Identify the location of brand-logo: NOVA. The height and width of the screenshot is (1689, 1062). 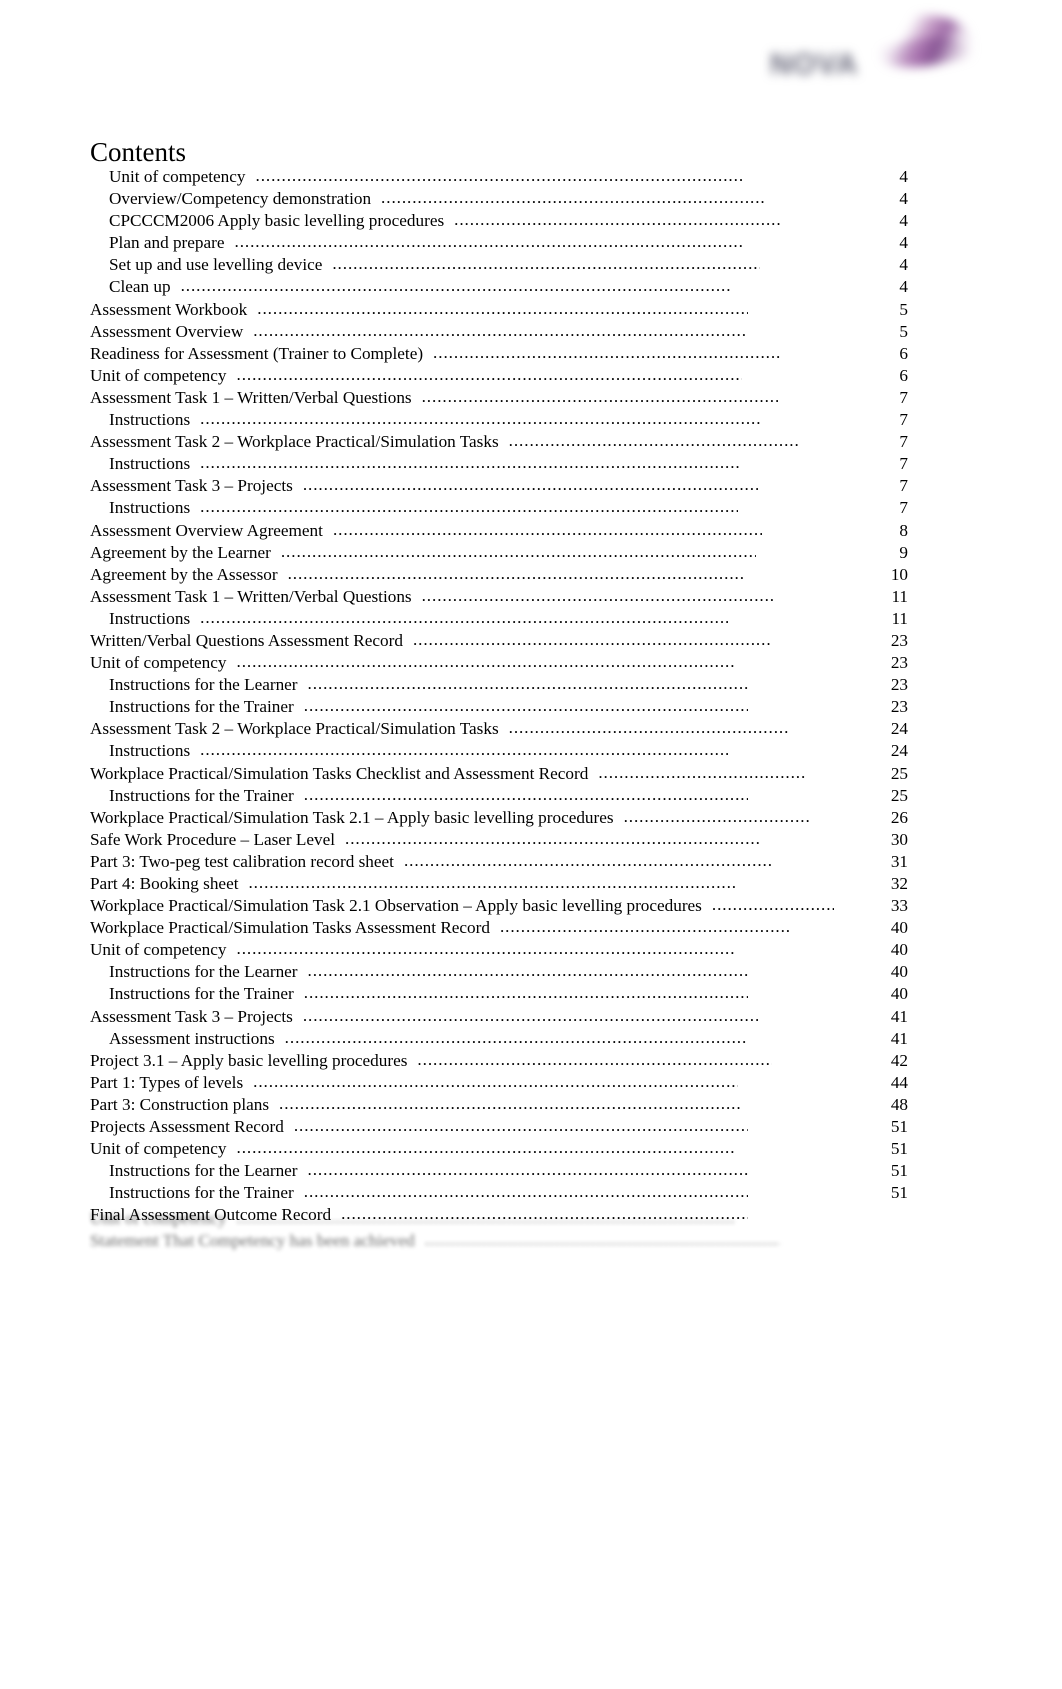
(868, 57).